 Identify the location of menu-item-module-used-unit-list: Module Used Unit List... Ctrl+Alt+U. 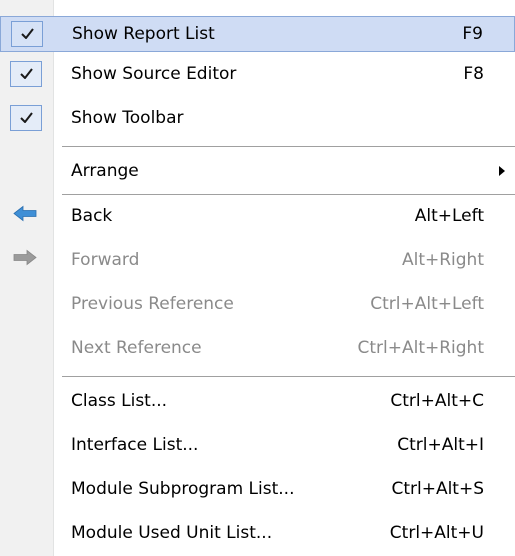
(257, 533).